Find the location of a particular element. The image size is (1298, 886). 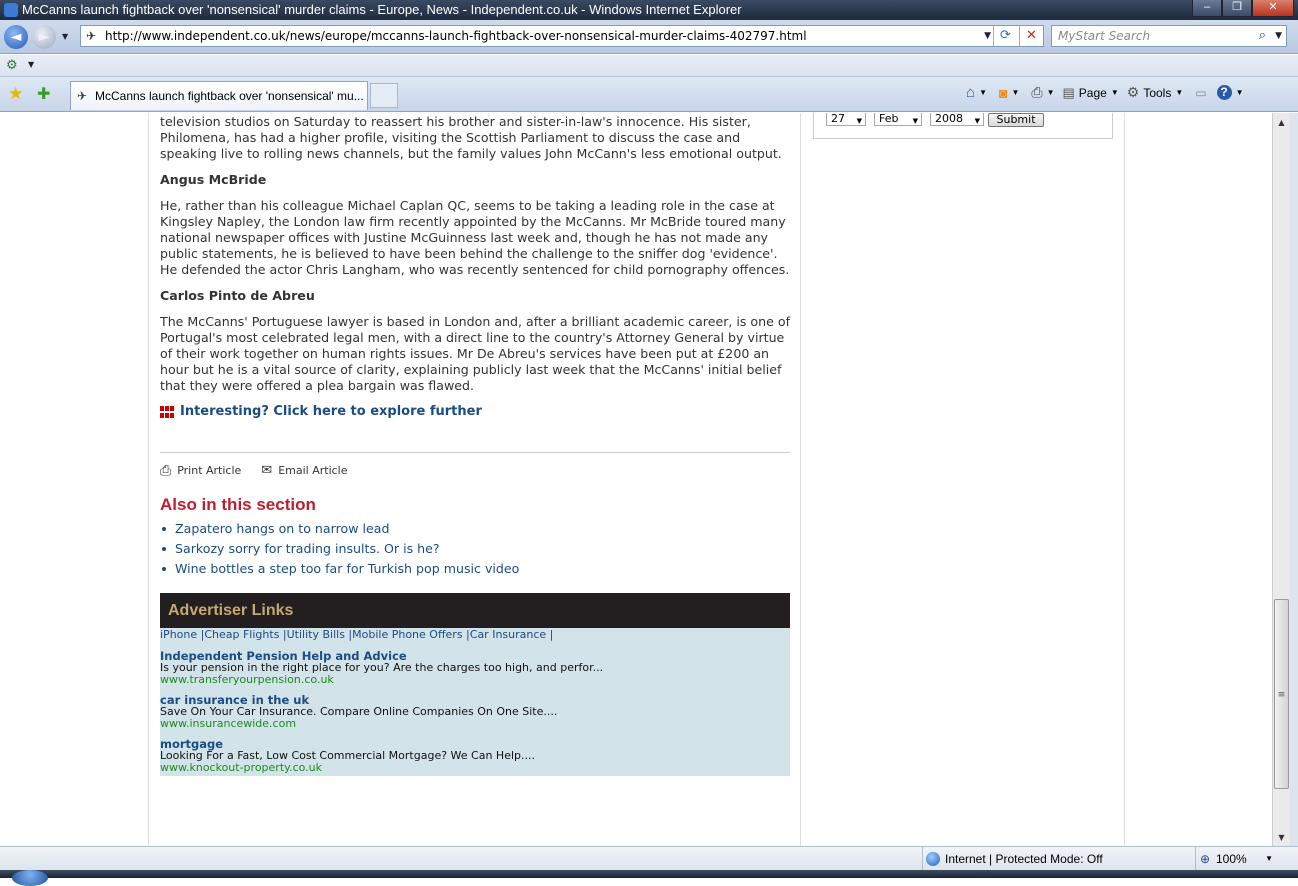

stop-icon: ✕ is located at coordinates (1031, 36).